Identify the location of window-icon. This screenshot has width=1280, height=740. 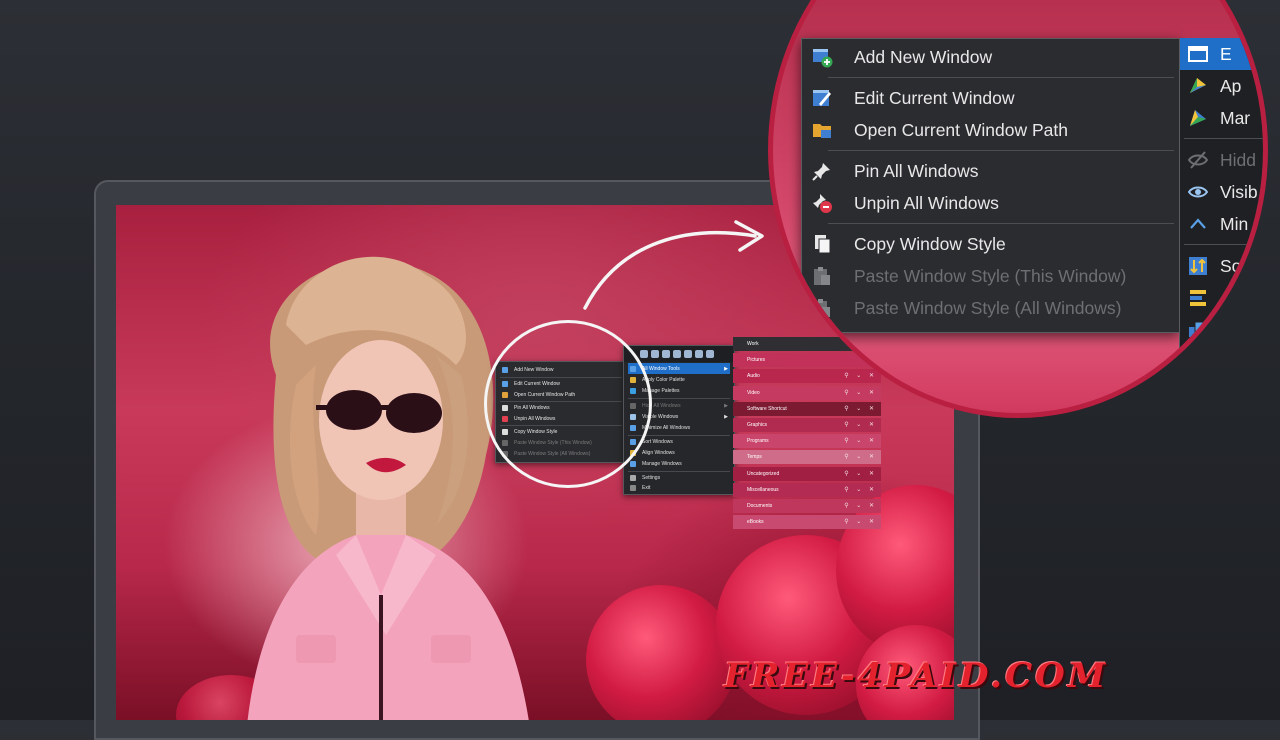
(1198, 54).